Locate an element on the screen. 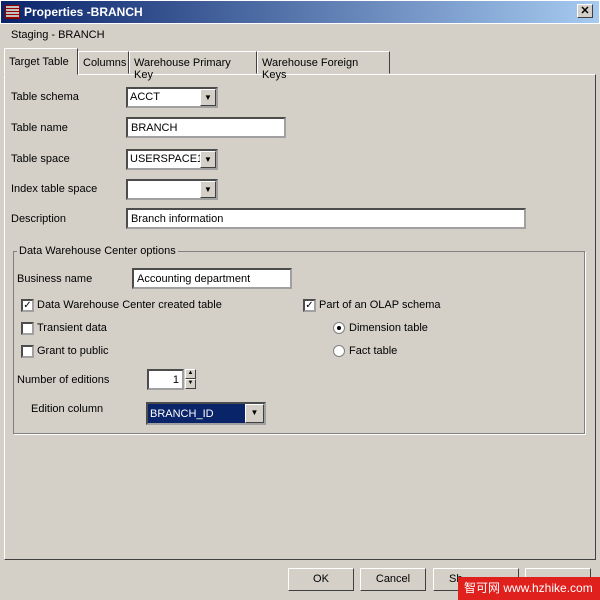  description-input is located at coordinates (326, 218).